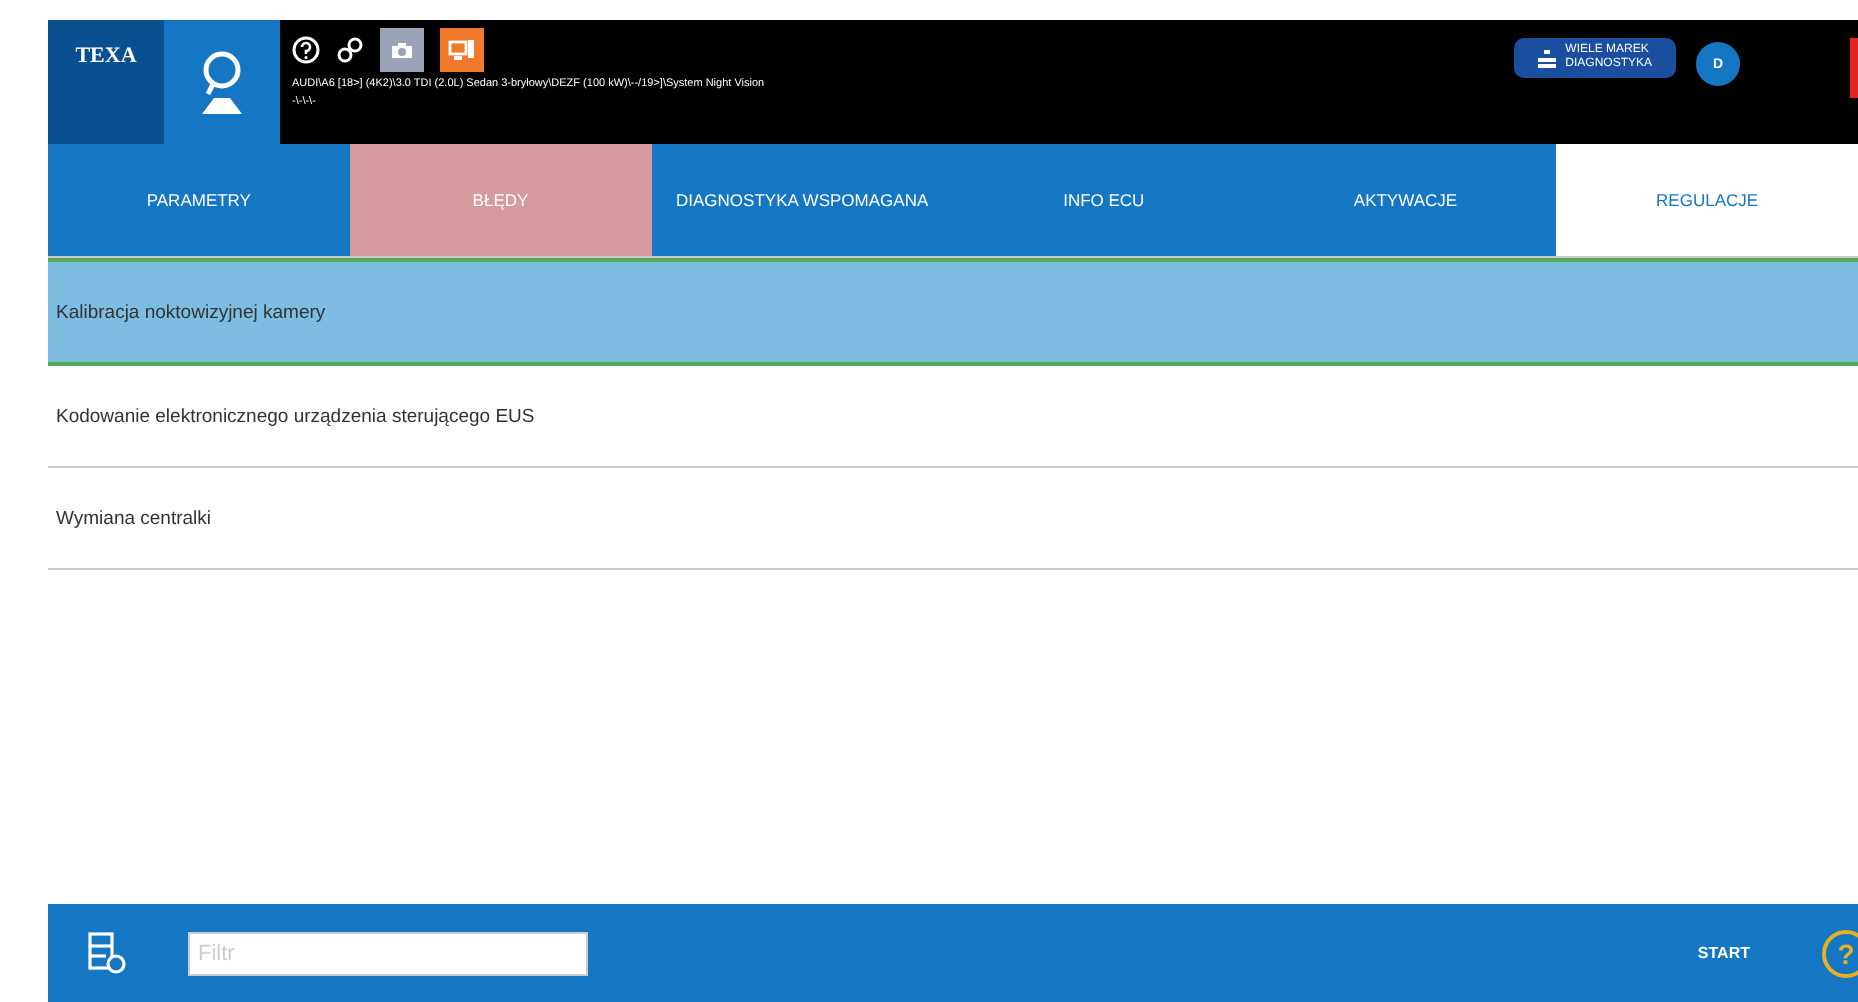 The image size is (1858, 1002). Describe the element at coordinates (1405, 200) in the screenshot. I see `tab: AKTYWACJE` at that location.